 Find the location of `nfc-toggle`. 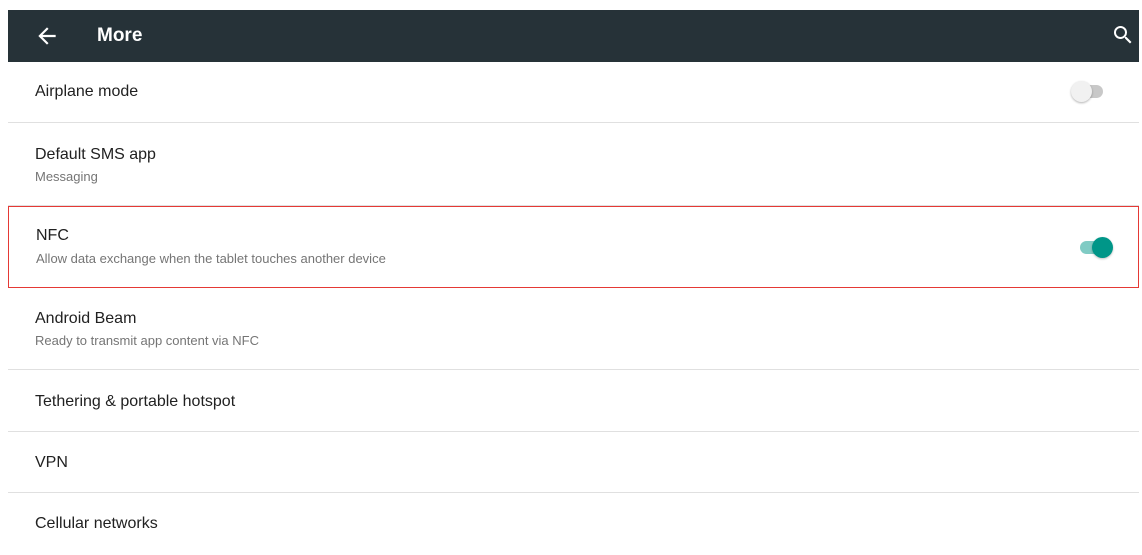

nfc-toggle is located at coordinates (1096, 248).